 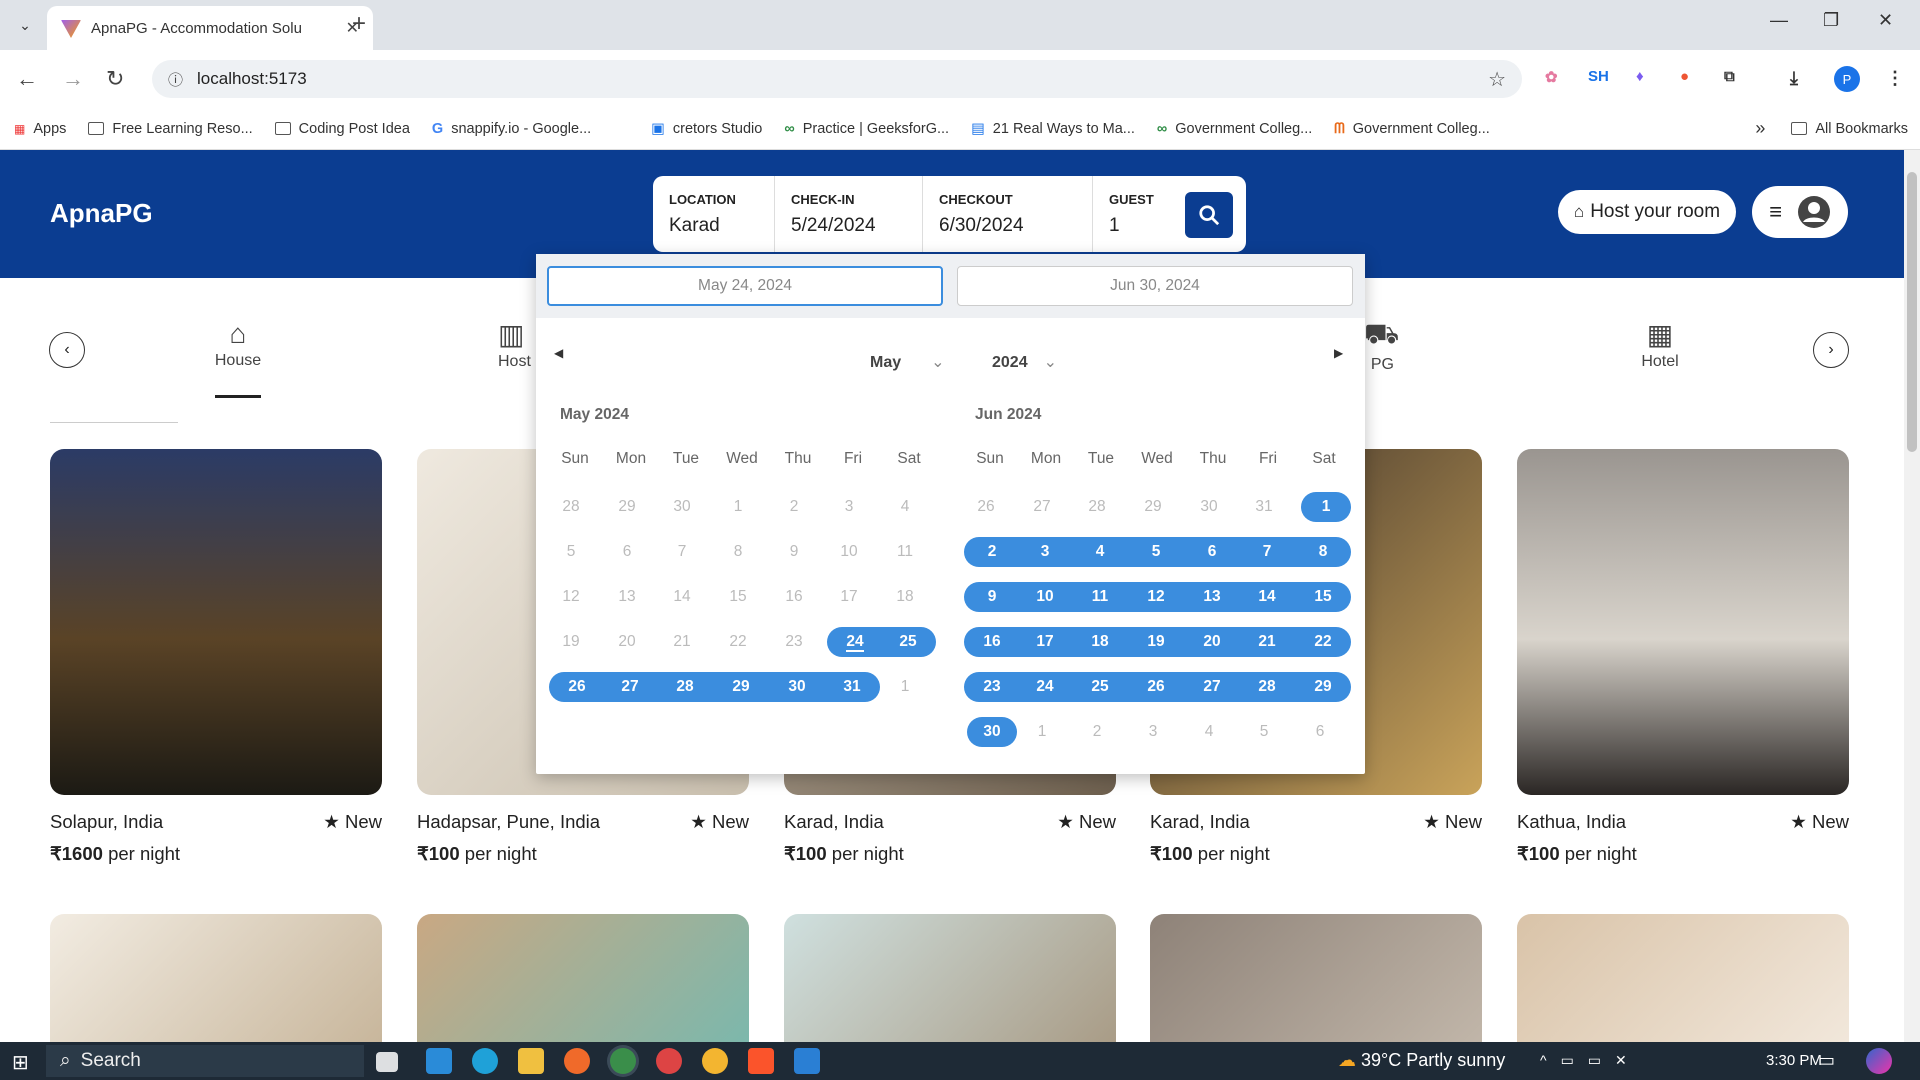 I want to click on flame-extension-icon: ♦, so click(x=1640, y=76).